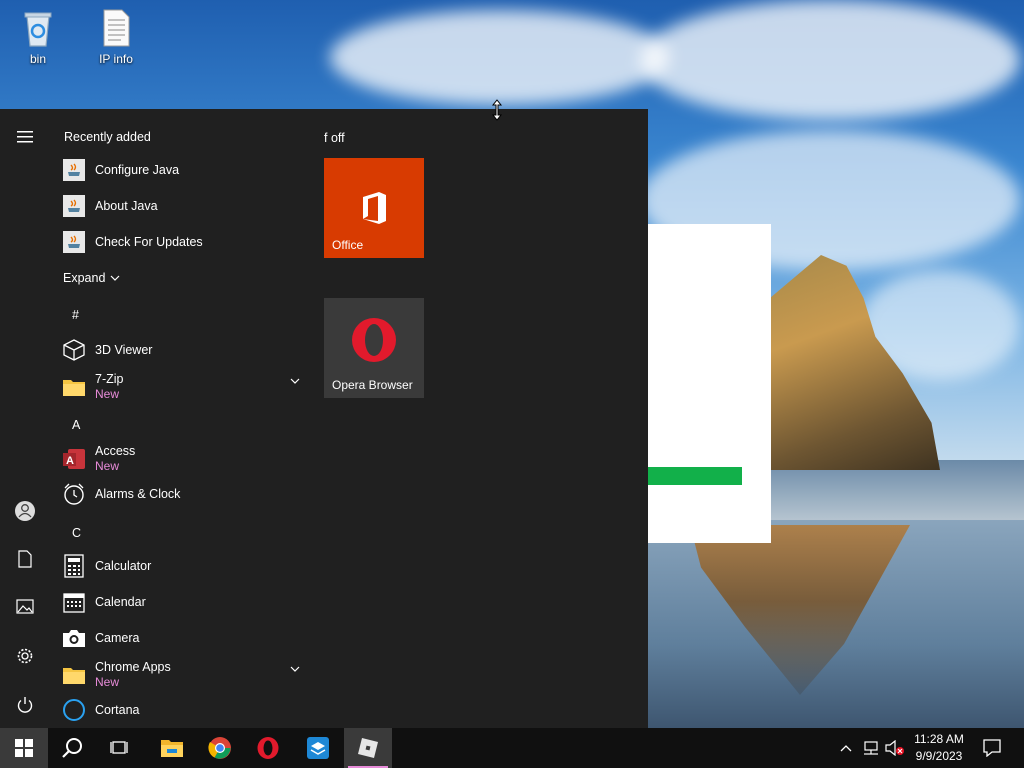  I want to click on resize-cursor-icon, so click(497, 110).